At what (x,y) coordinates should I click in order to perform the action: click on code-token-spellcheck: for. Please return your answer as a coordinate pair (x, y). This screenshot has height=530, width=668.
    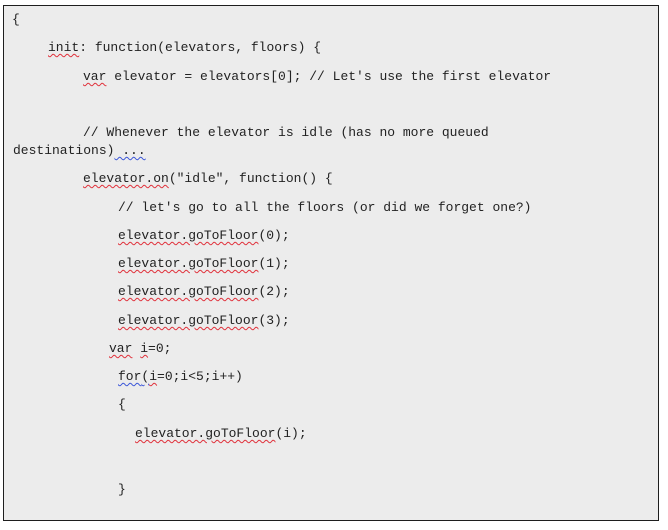
    Looking at the image, I should click on (130, 376).